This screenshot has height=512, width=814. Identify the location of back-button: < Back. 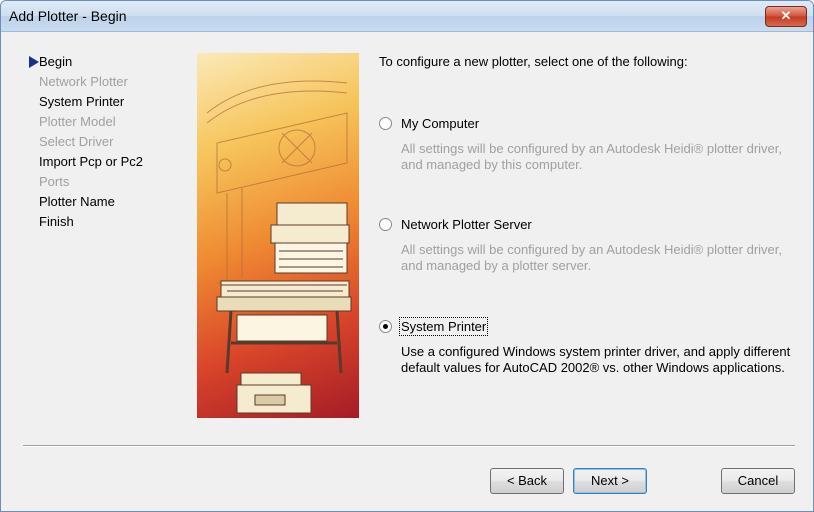
(527, 481).